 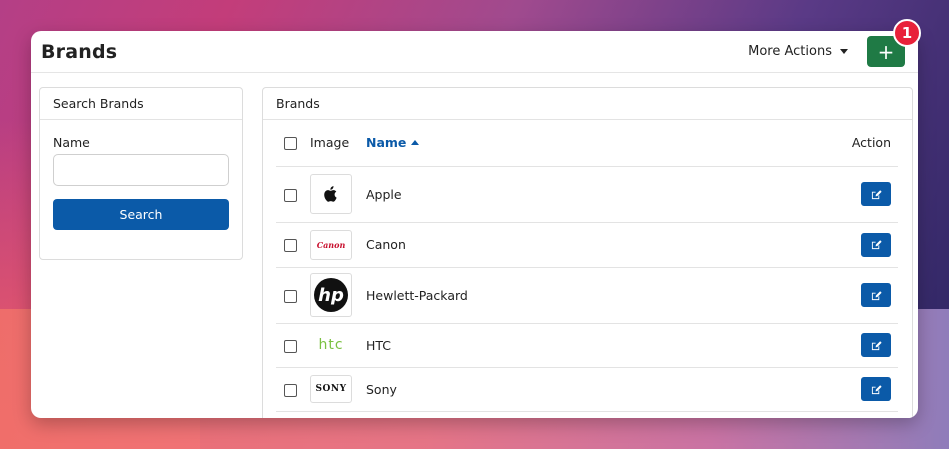 I want to click on name-field-label: Name, so click(x=71, y=142).